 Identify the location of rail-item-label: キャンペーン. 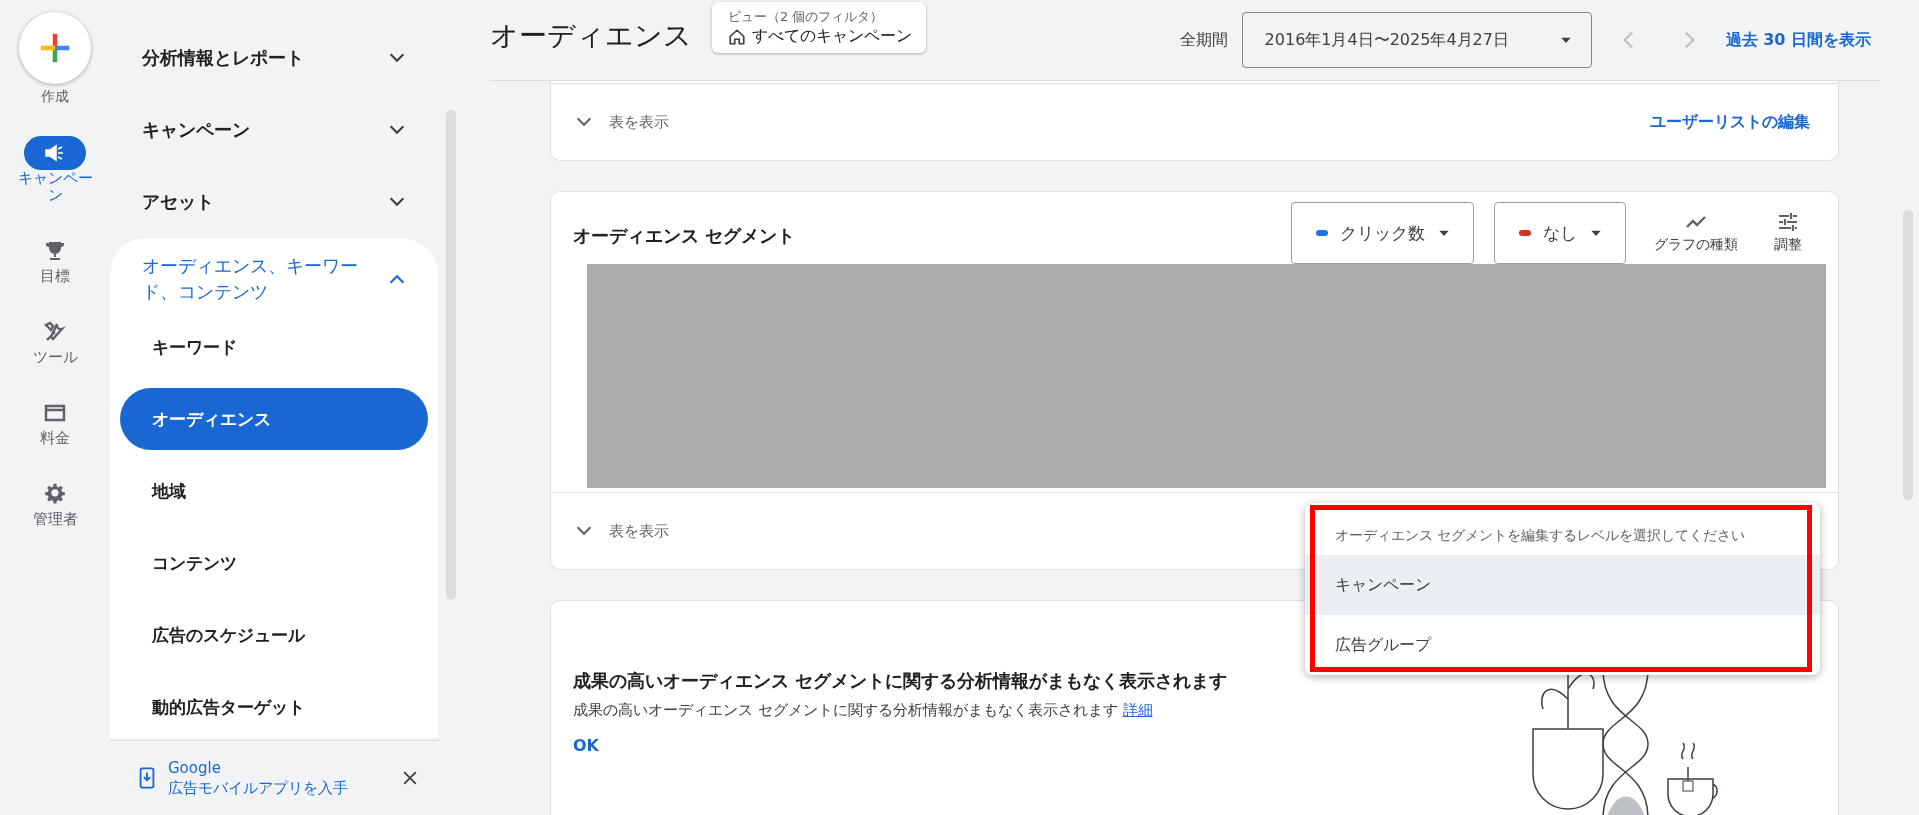
(55, 187).